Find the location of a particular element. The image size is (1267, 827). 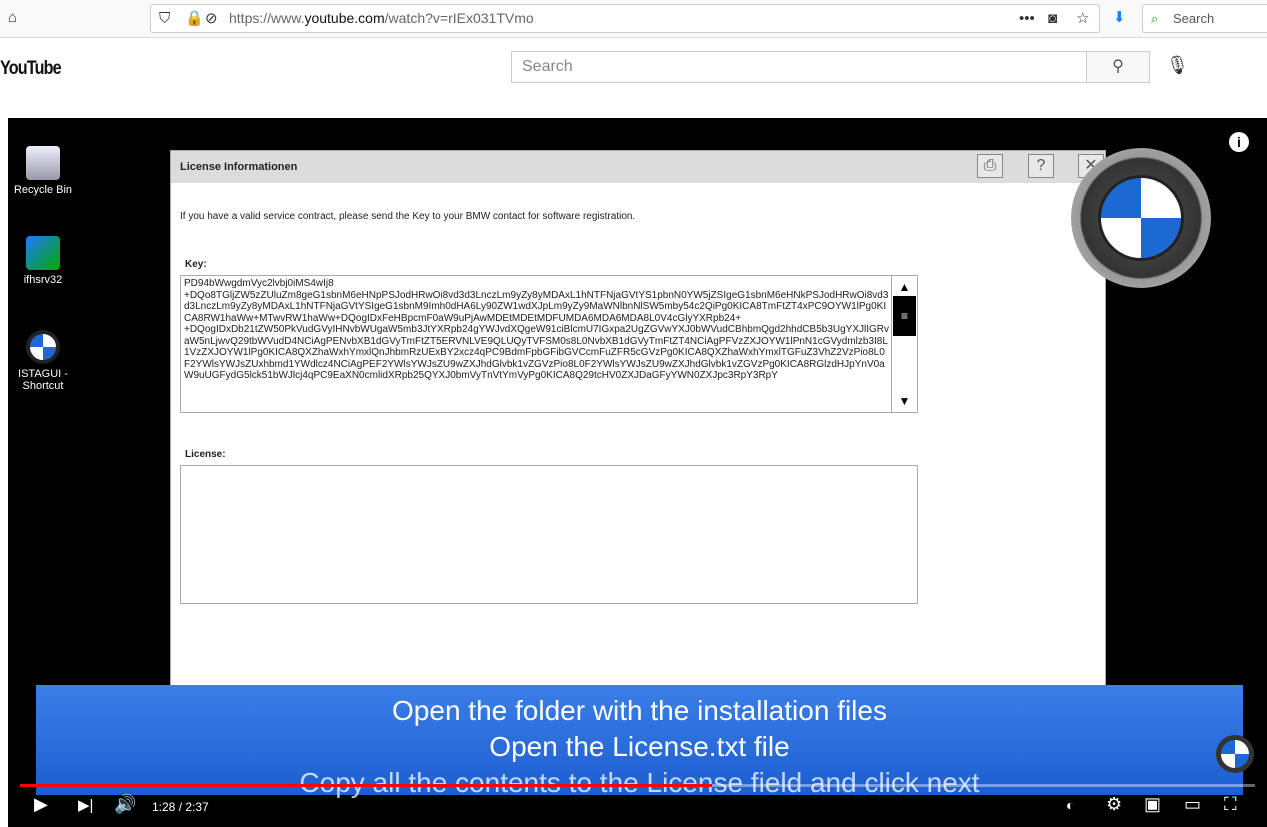

license-textarea is located at coordinates (549, 534).